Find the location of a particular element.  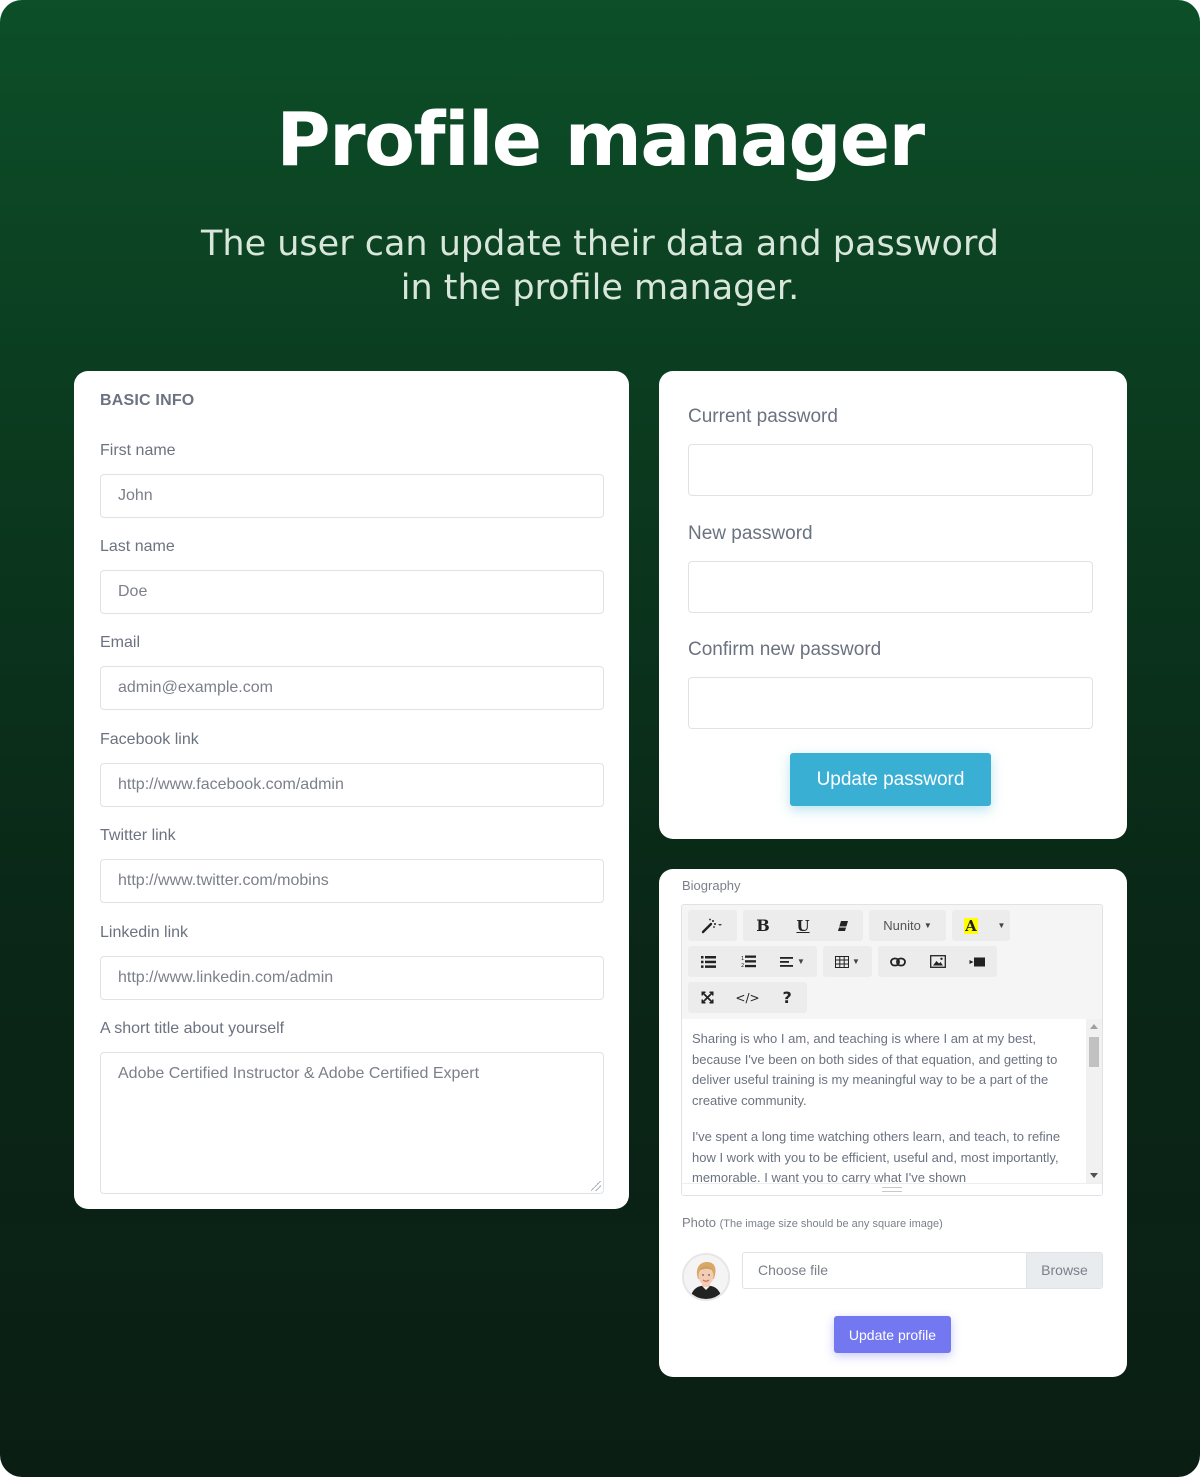

toolbar-insert-group is located at coordinates (937, 961).